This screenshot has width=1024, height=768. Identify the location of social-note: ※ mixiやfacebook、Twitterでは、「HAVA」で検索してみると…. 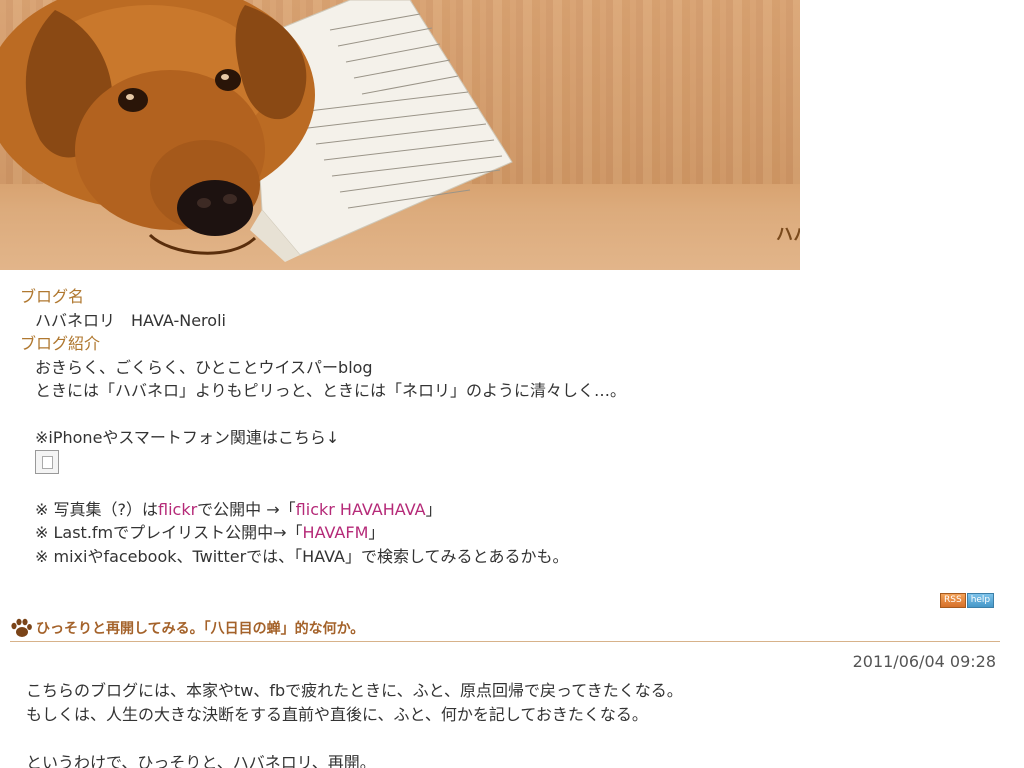
(302, 556).